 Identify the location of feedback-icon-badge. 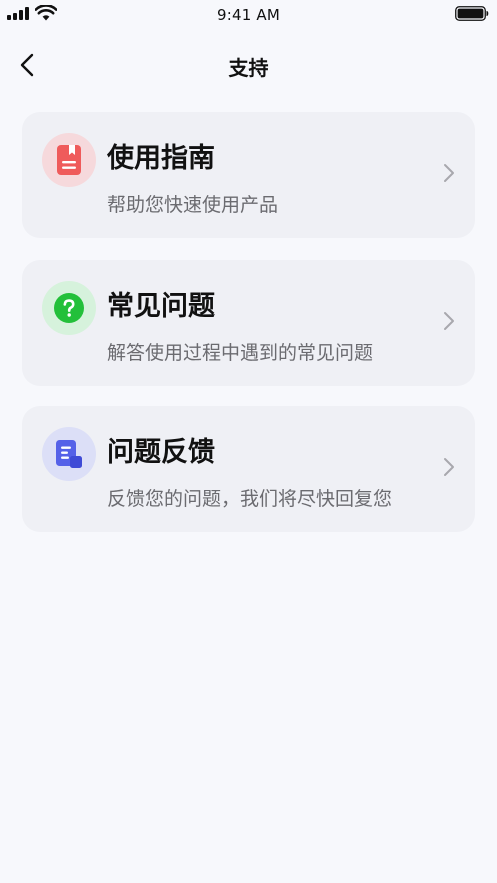
(69, 454).